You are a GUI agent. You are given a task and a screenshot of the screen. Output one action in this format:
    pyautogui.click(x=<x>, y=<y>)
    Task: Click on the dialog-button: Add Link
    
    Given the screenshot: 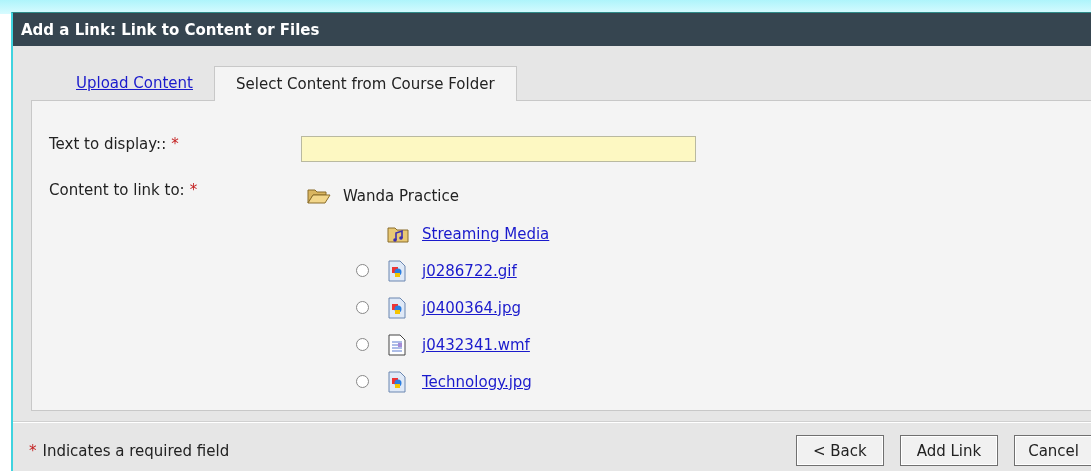 What is the action you would take?
    pyautogui.click(x=949, y=450)
    